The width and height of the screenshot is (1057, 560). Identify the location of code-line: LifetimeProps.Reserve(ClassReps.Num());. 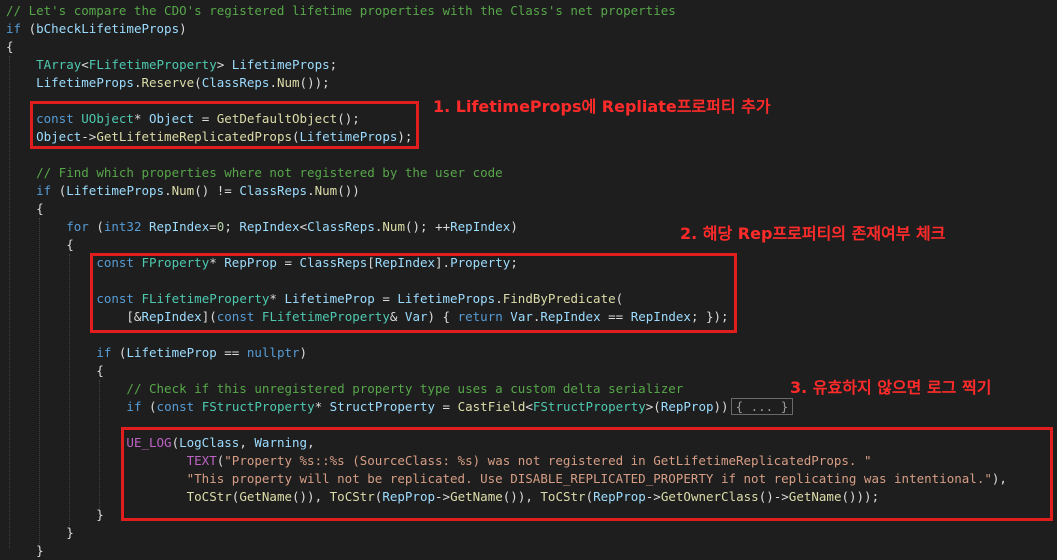
(168, 83).